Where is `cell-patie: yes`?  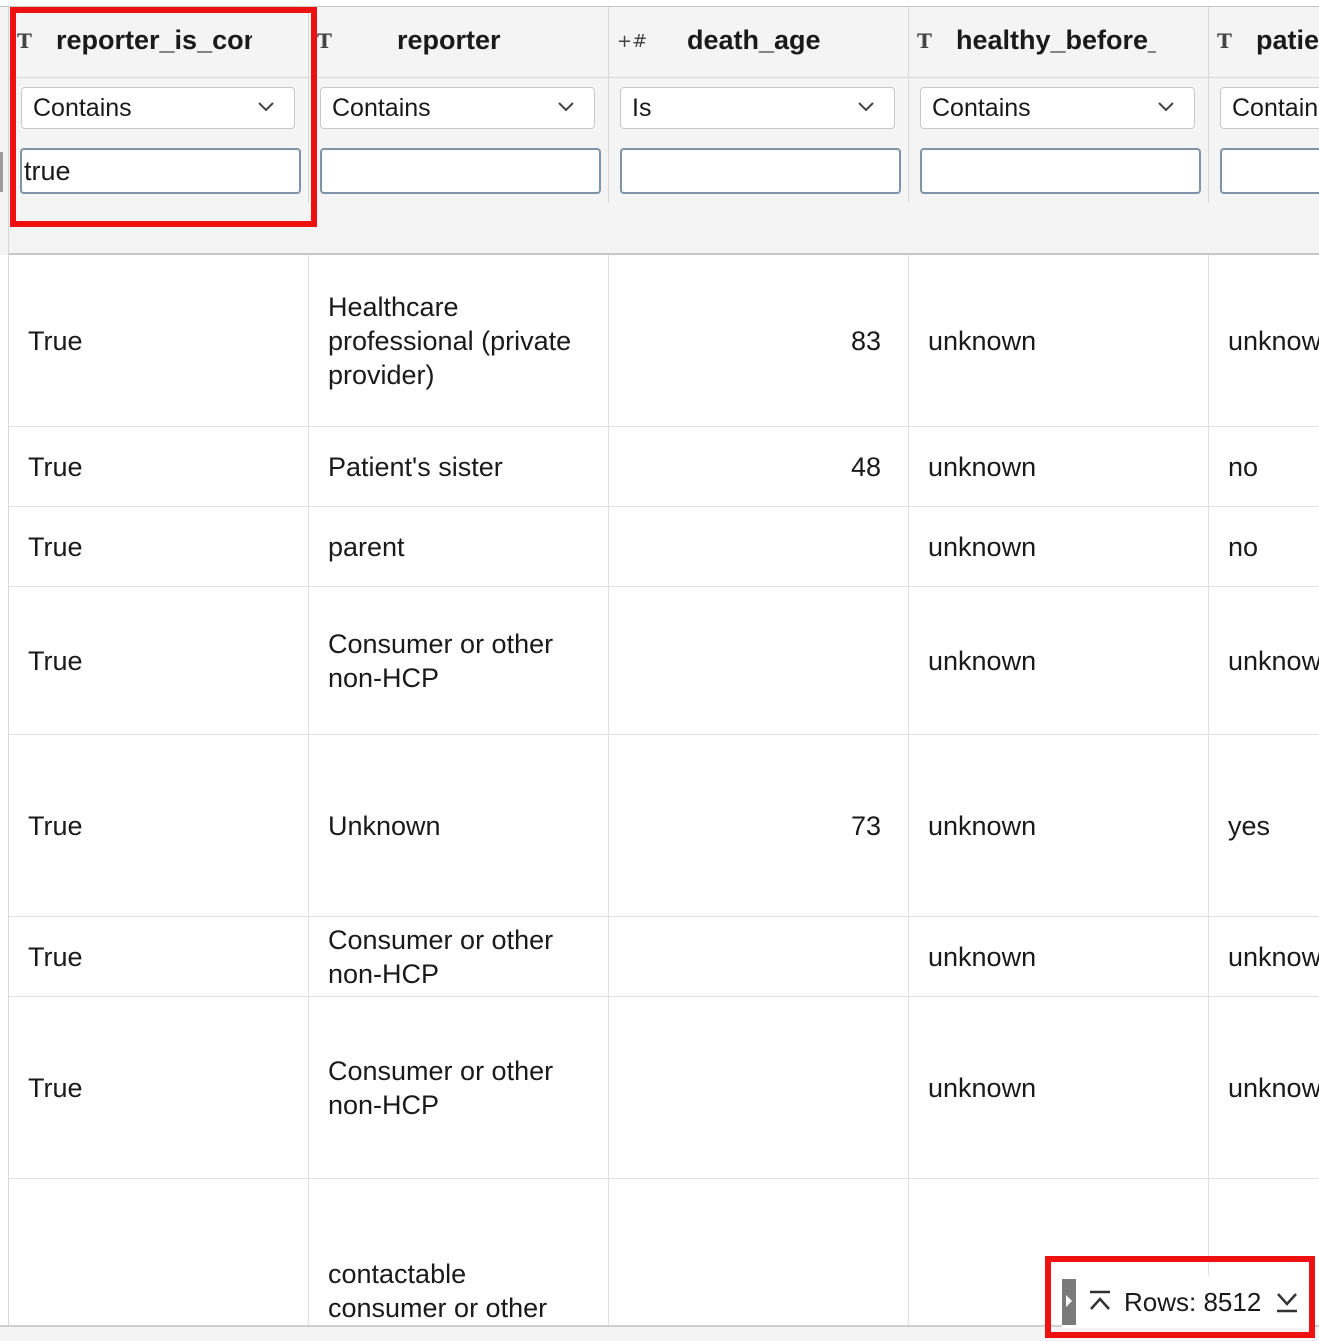 cell-patie: yes is located at coordinates (1264, 825).